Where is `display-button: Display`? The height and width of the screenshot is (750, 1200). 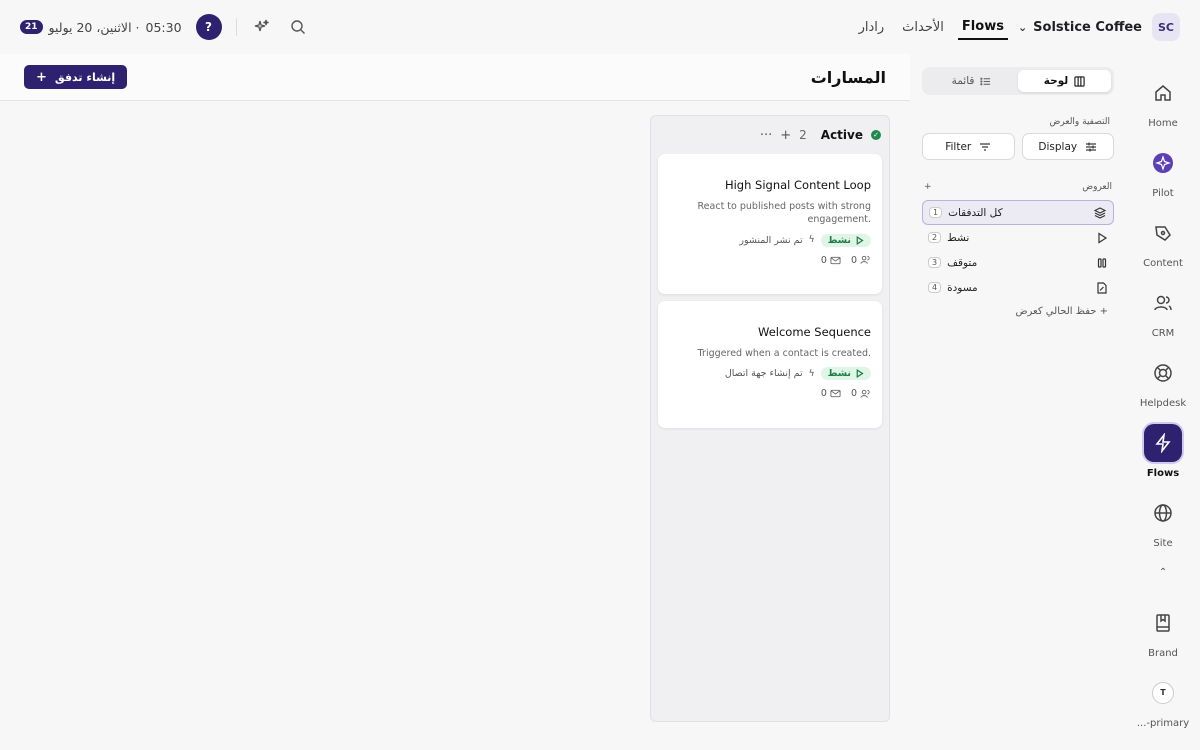 display-button: Display is located at coordinates (1067, 146).